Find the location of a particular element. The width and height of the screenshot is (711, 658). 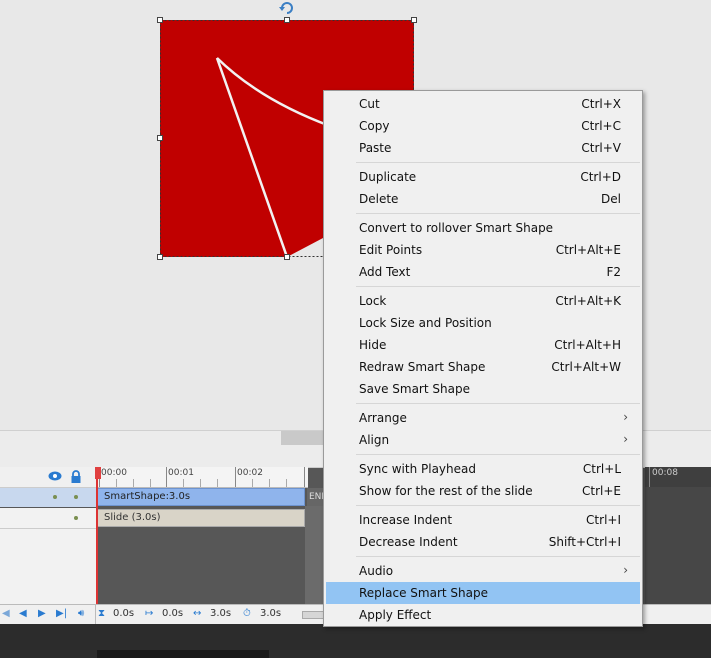

timeline-bar-slide: Slide (3.0s) is located at coordinates (201, 518).